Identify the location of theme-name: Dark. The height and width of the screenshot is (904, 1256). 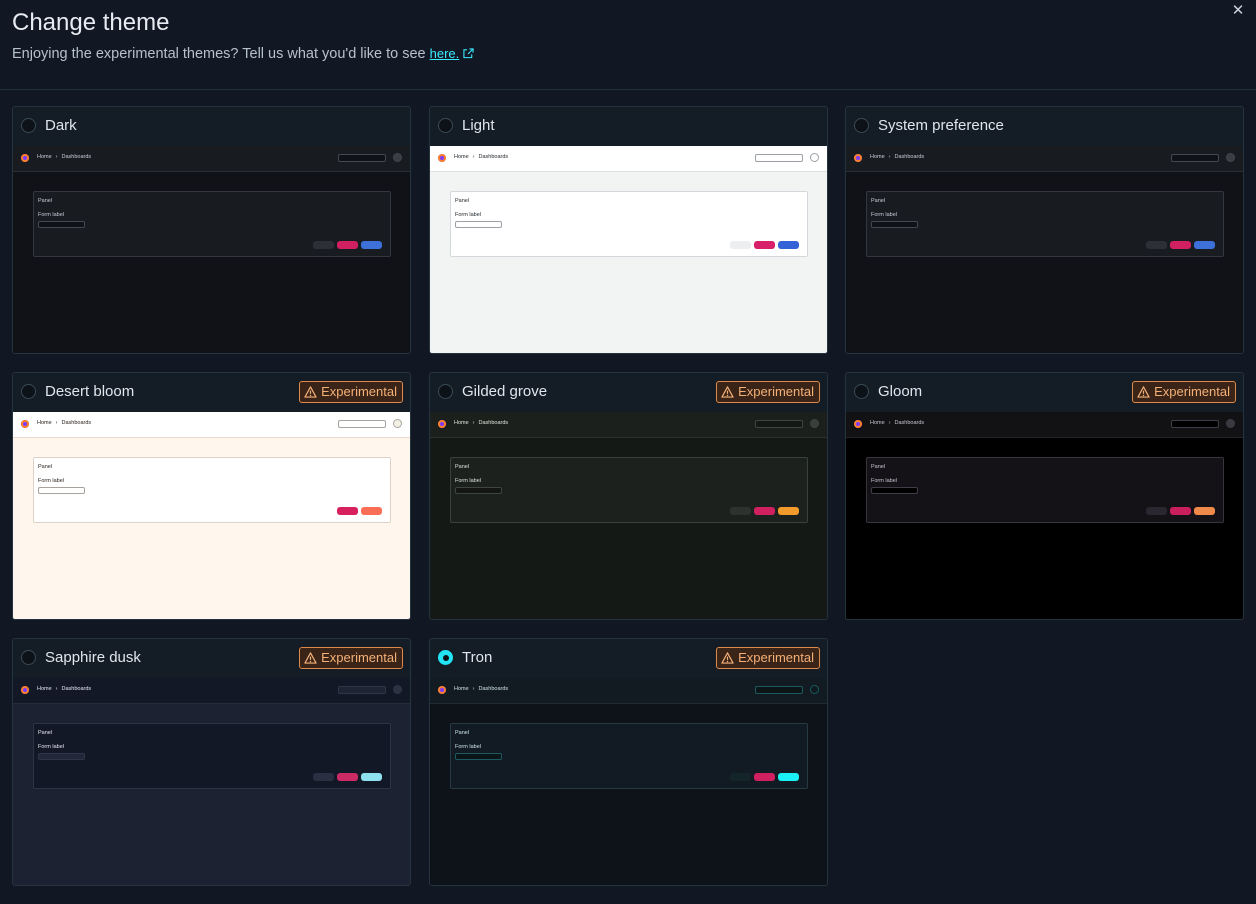
(61, 125).